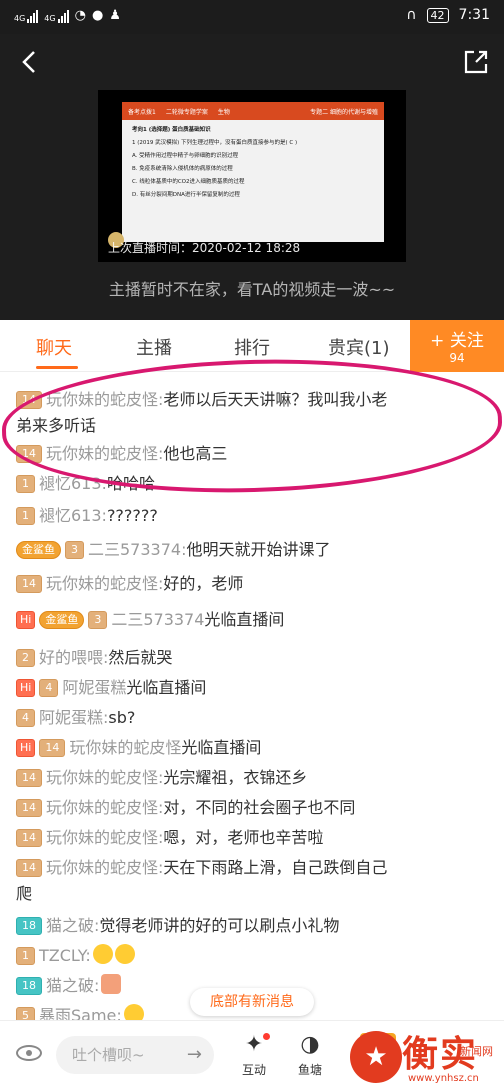 The width and height of the screenshot is (504, 1091). What do you see at coordinates (97, 15) in the screenshot?
I see `message-icon: ●` at bounding box center [97, 15].